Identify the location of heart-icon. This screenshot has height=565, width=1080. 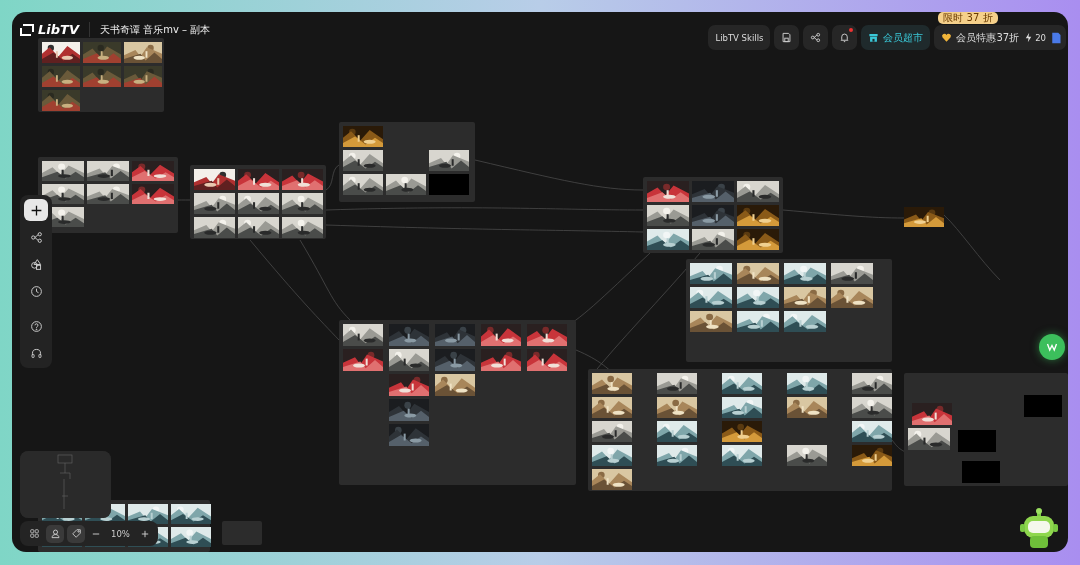
(947, 37).